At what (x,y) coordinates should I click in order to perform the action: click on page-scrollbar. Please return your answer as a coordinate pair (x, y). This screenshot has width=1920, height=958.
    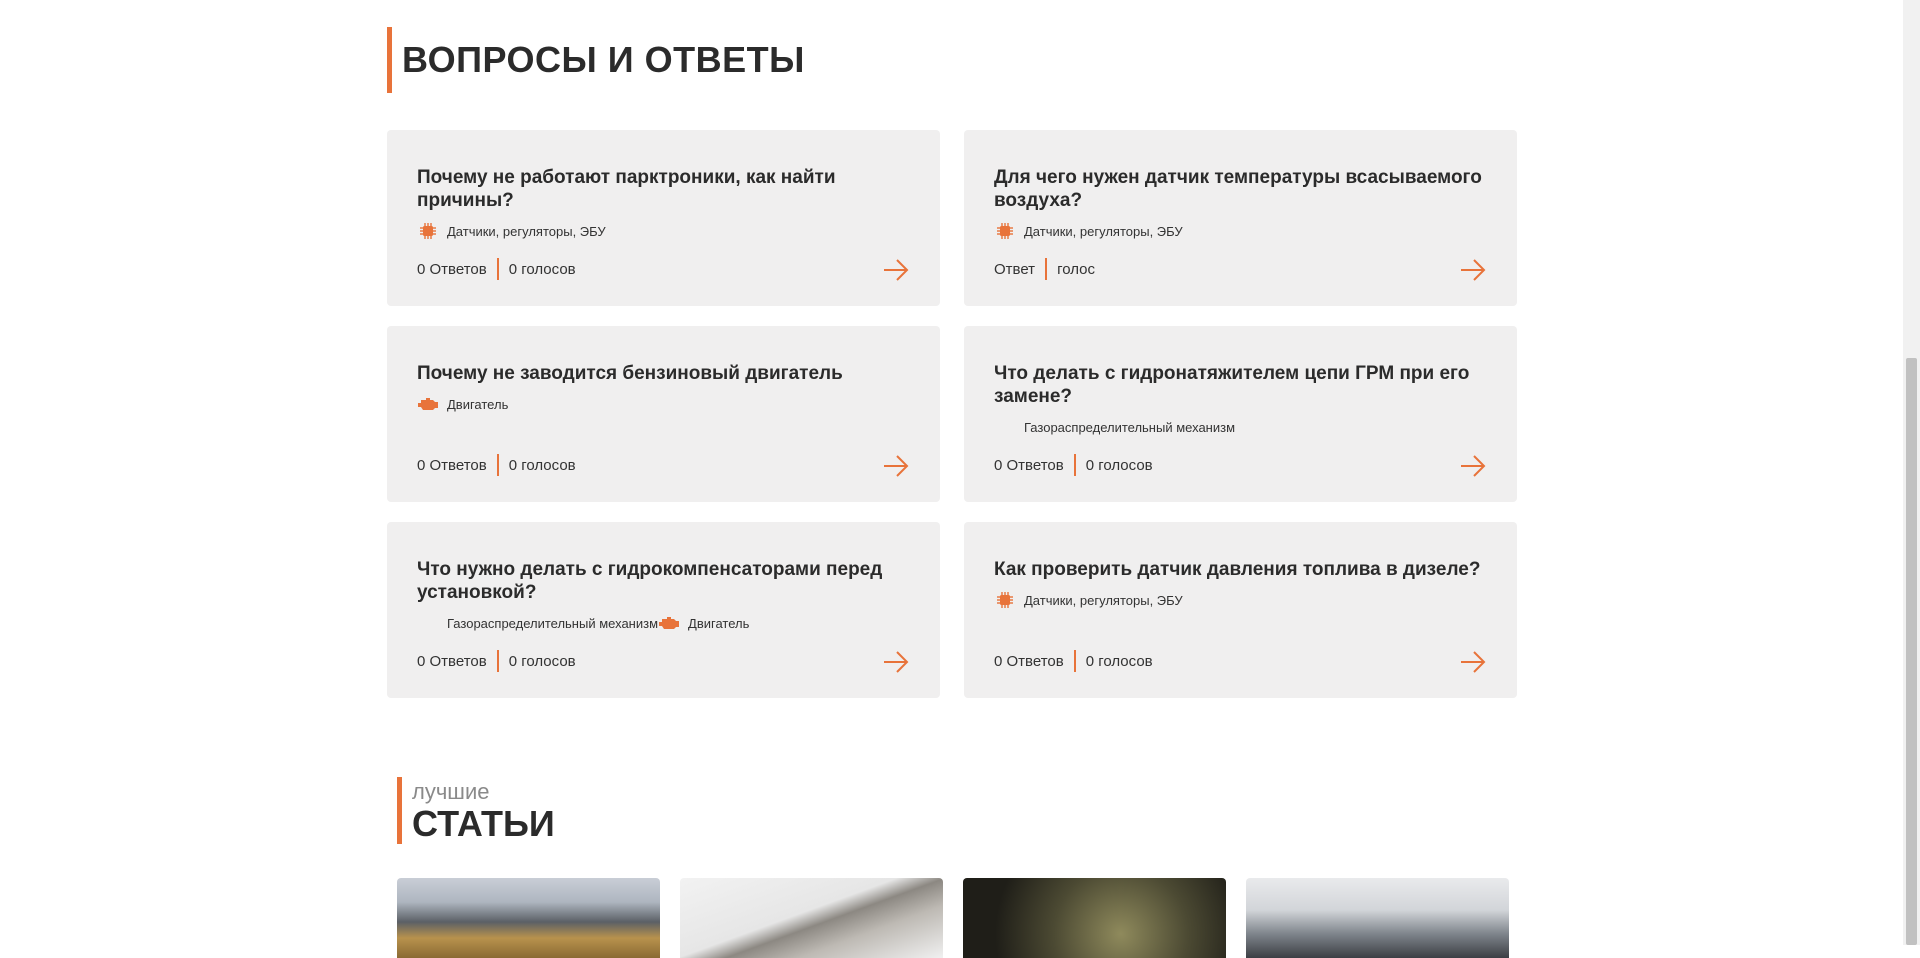
    Looking at the image, I should click on (1911, 472).